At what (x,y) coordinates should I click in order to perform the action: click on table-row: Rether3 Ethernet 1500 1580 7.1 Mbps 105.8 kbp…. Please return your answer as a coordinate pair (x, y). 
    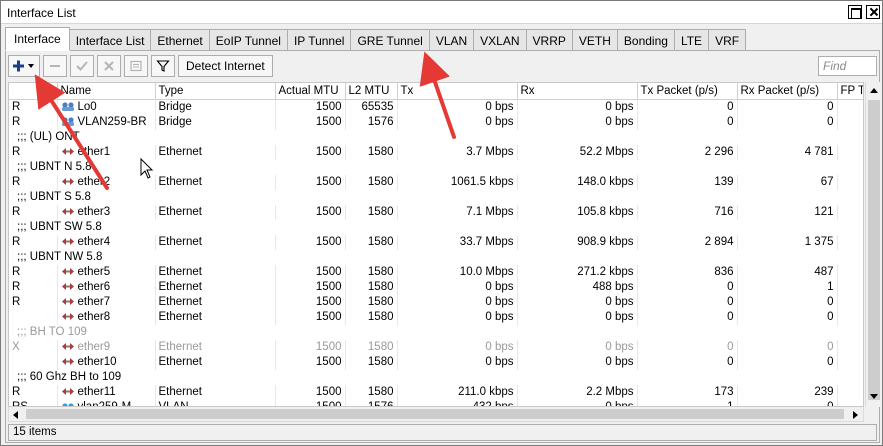
    Looking at the image, I should click on (436, 212).